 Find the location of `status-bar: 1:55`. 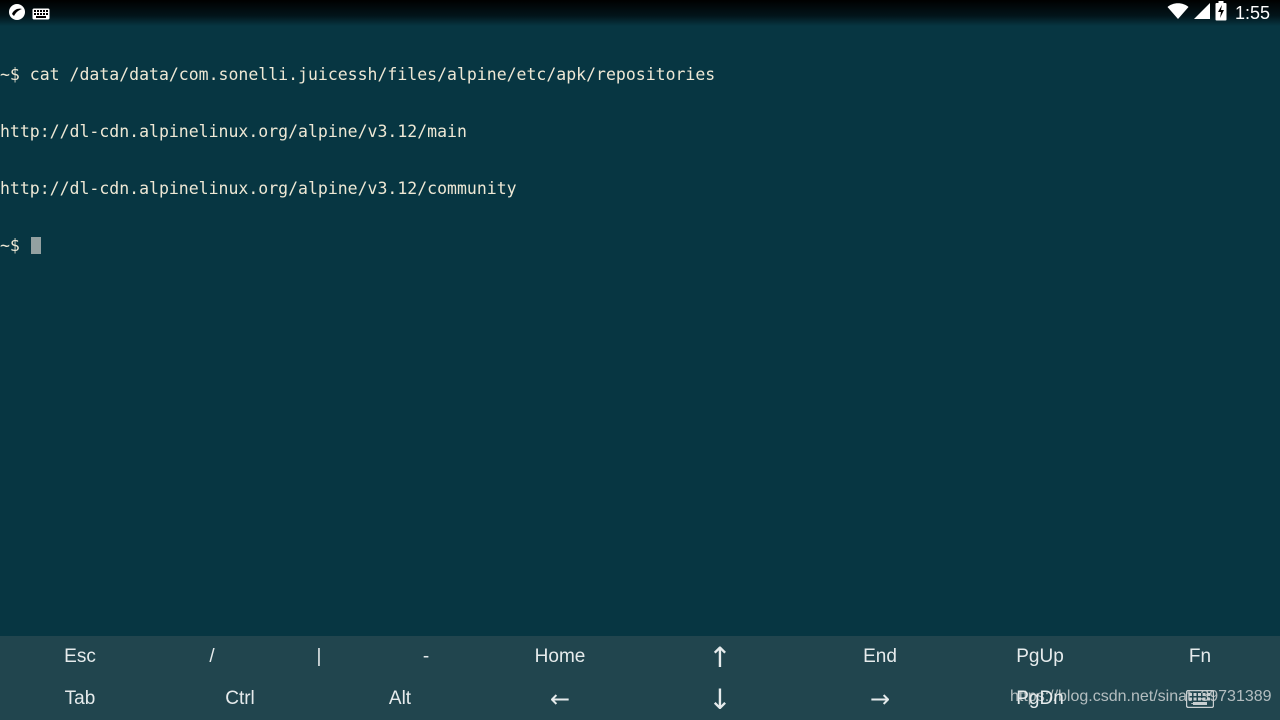

status-bar: 1:55 is located at coordinates (640, 13).